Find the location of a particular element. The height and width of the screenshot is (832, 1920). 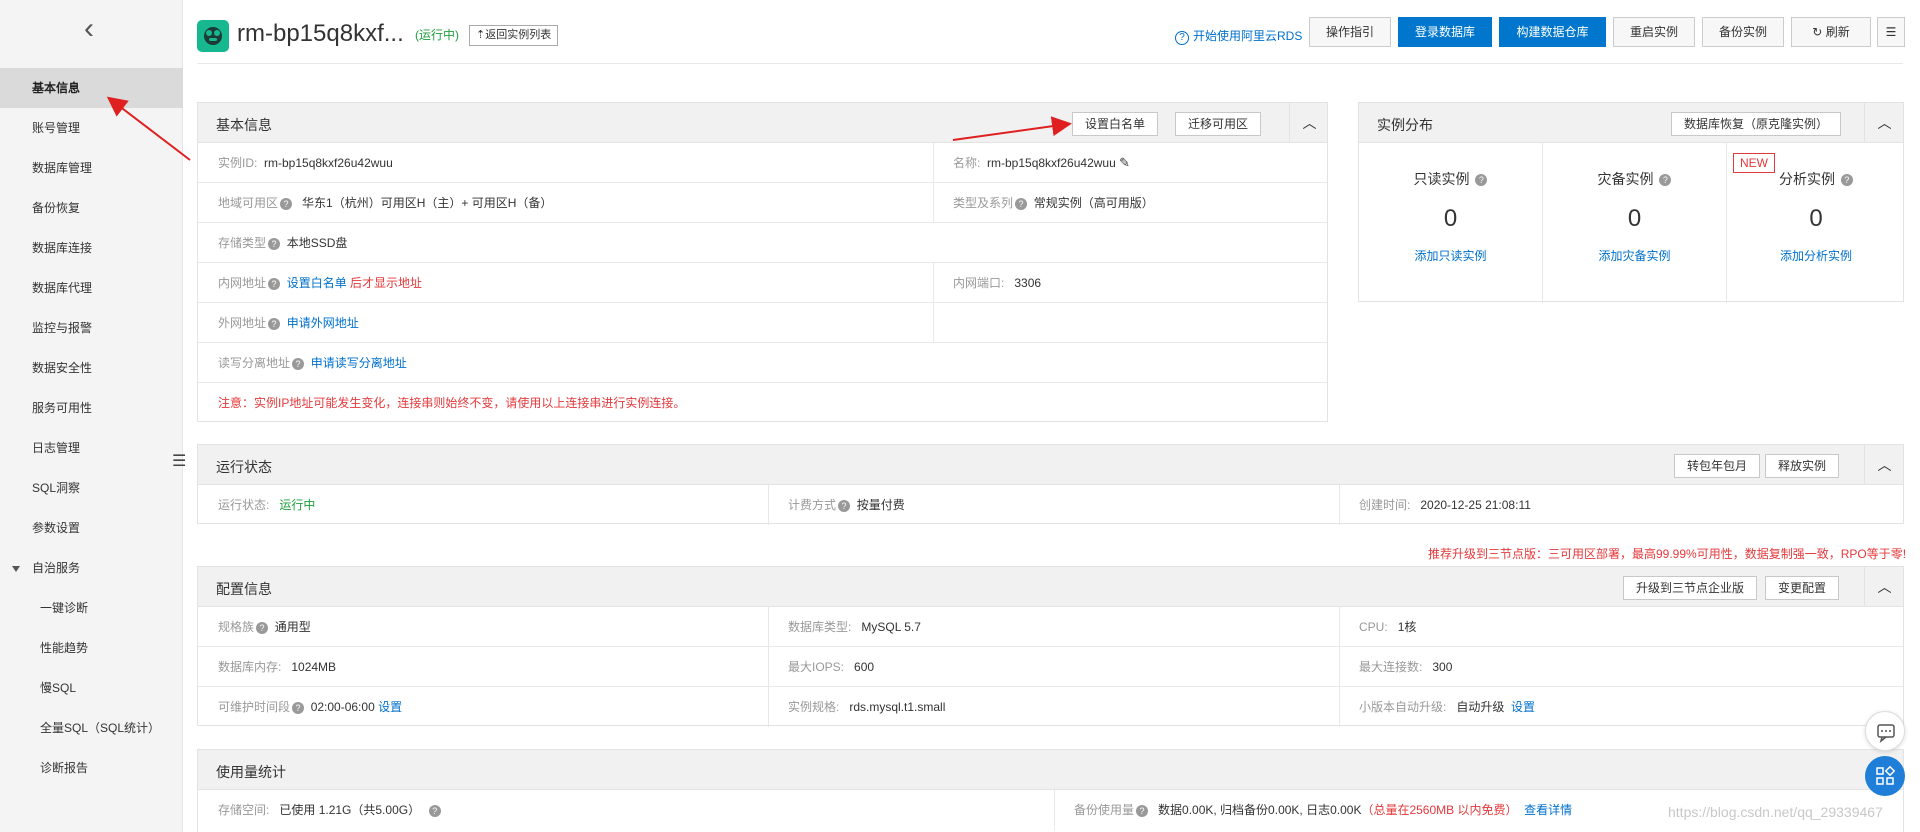

distribution-header: 实例分布 数据库恢复（原克隆实例） ︿ is located at coordinates (1631, 123).